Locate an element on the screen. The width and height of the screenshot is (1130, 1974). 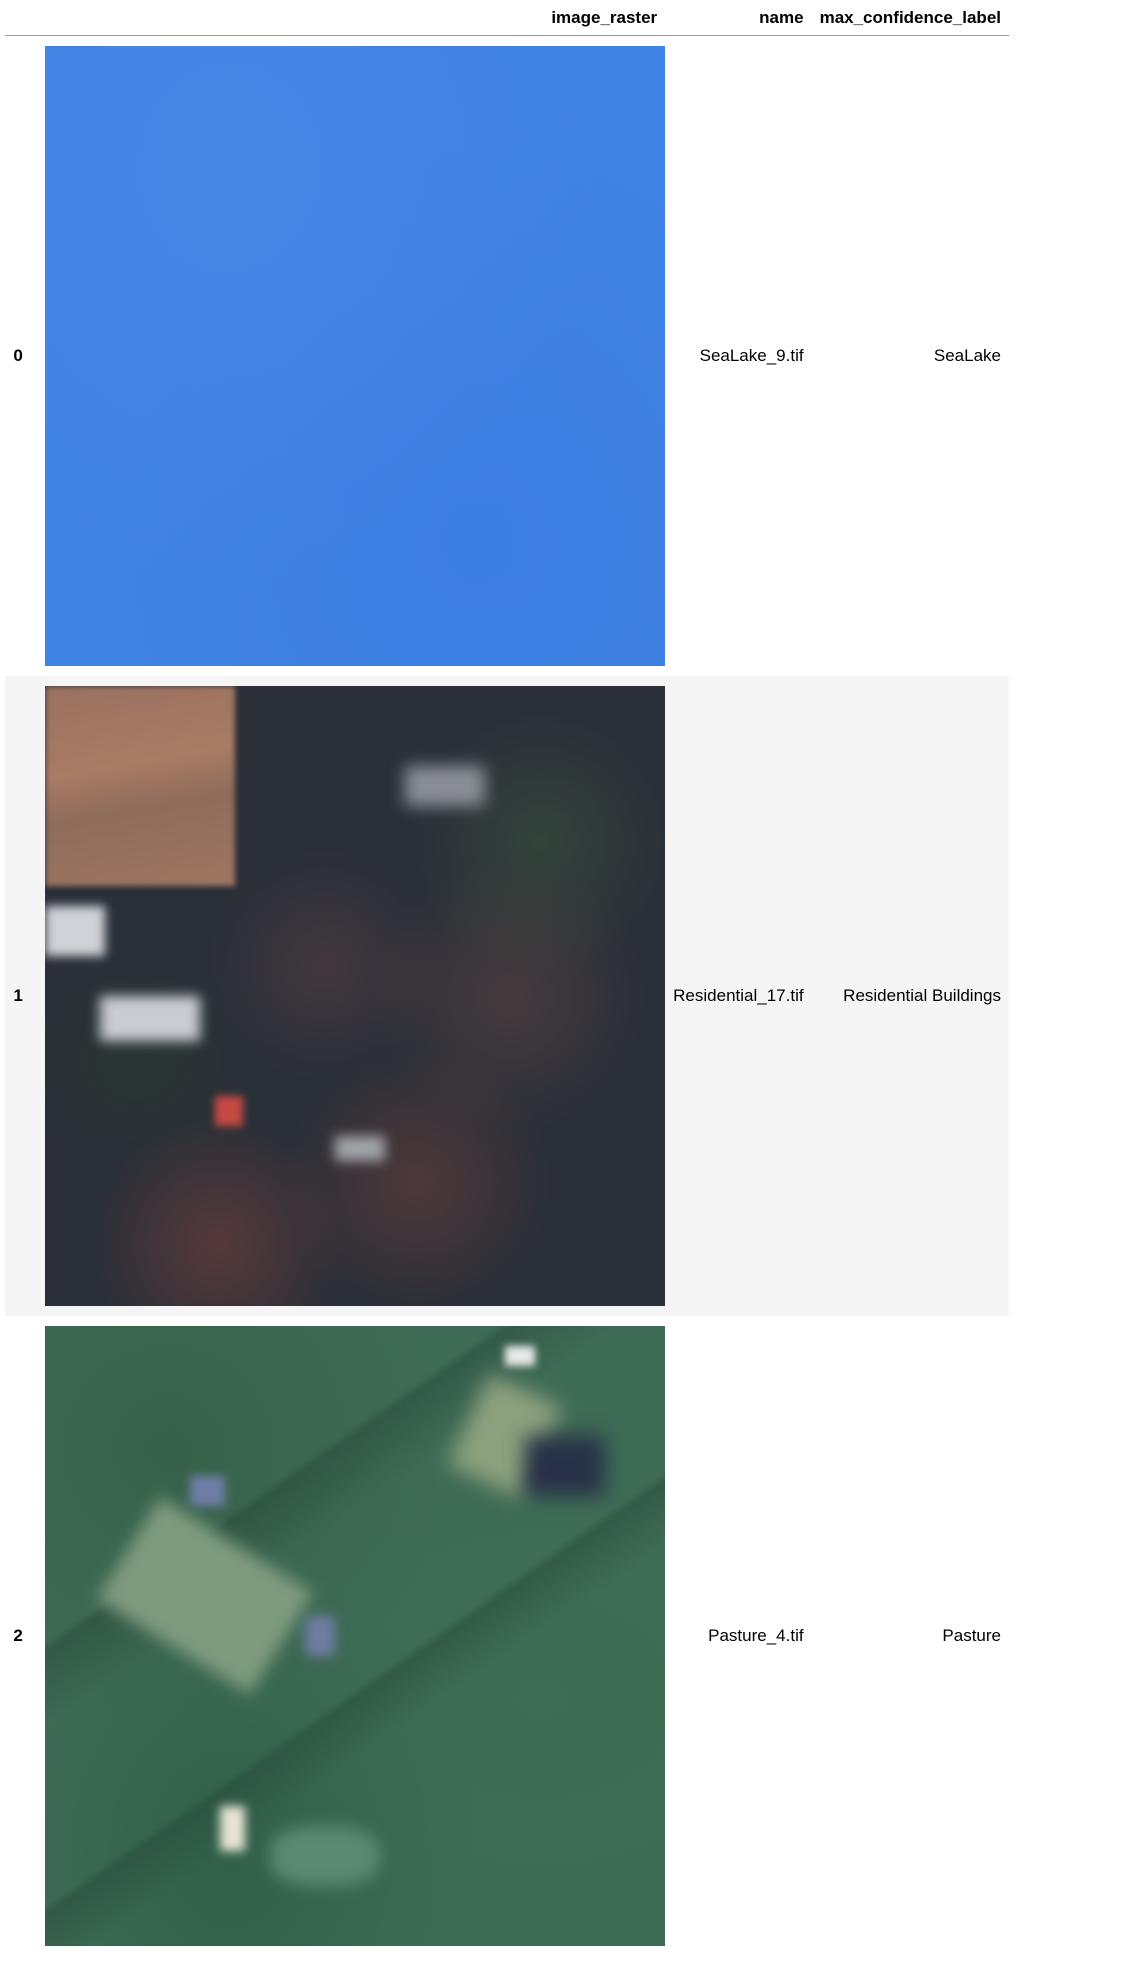
name-cell: Pasture_4.tif is located at coordinates (756, 1635).